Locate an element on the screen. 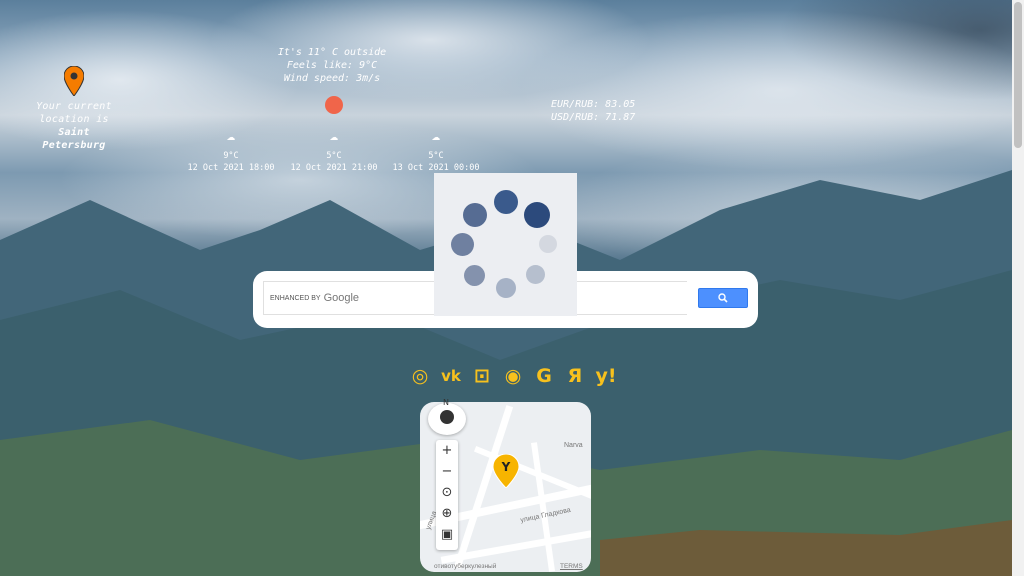 The height and width of the screenshot is (576, 1024). scrollbar-thumb is located at coordinates (1018, 75).